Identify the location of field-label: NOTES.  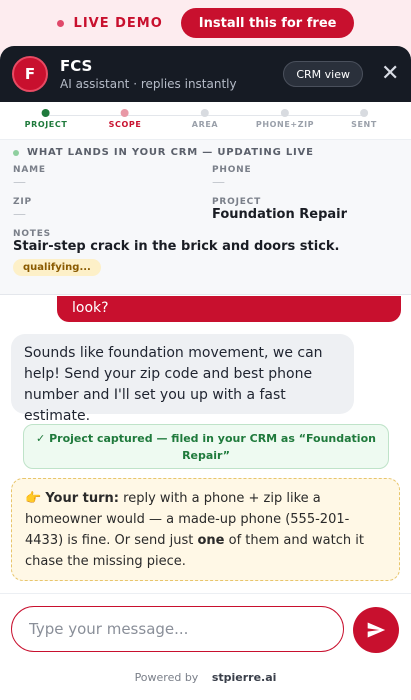
(32, 234).